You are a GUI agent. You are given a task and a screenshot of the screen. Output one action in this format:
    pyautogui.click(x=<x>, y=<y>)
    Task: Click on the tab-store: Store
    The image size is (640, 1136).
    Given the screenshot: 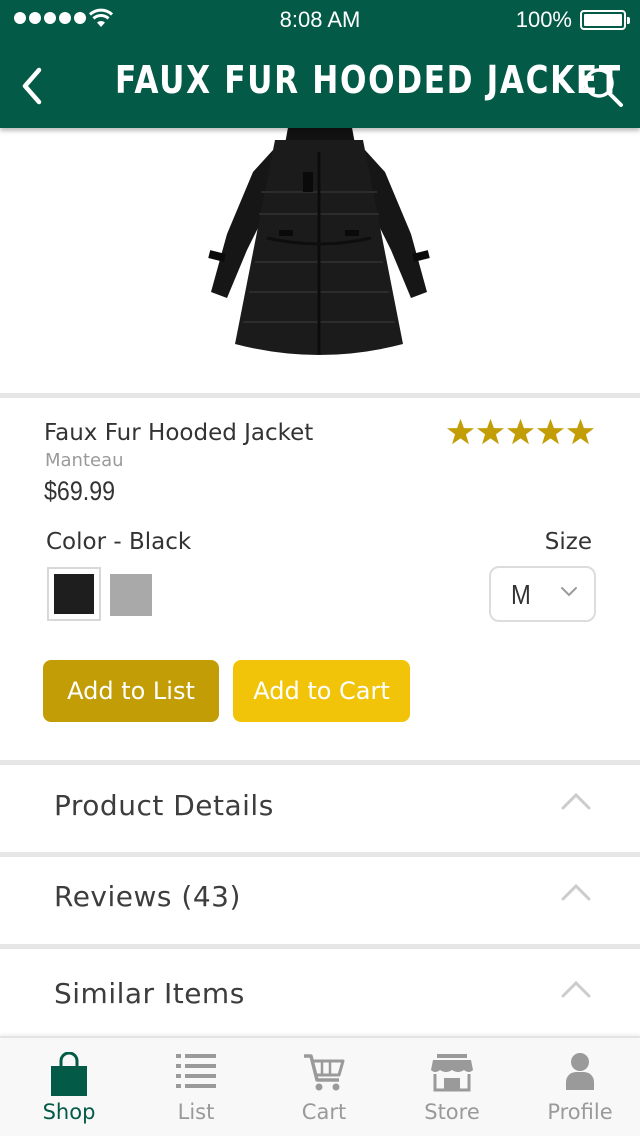 What is the action you would take?
    pyautogui.click(x=452, y=1087)
    